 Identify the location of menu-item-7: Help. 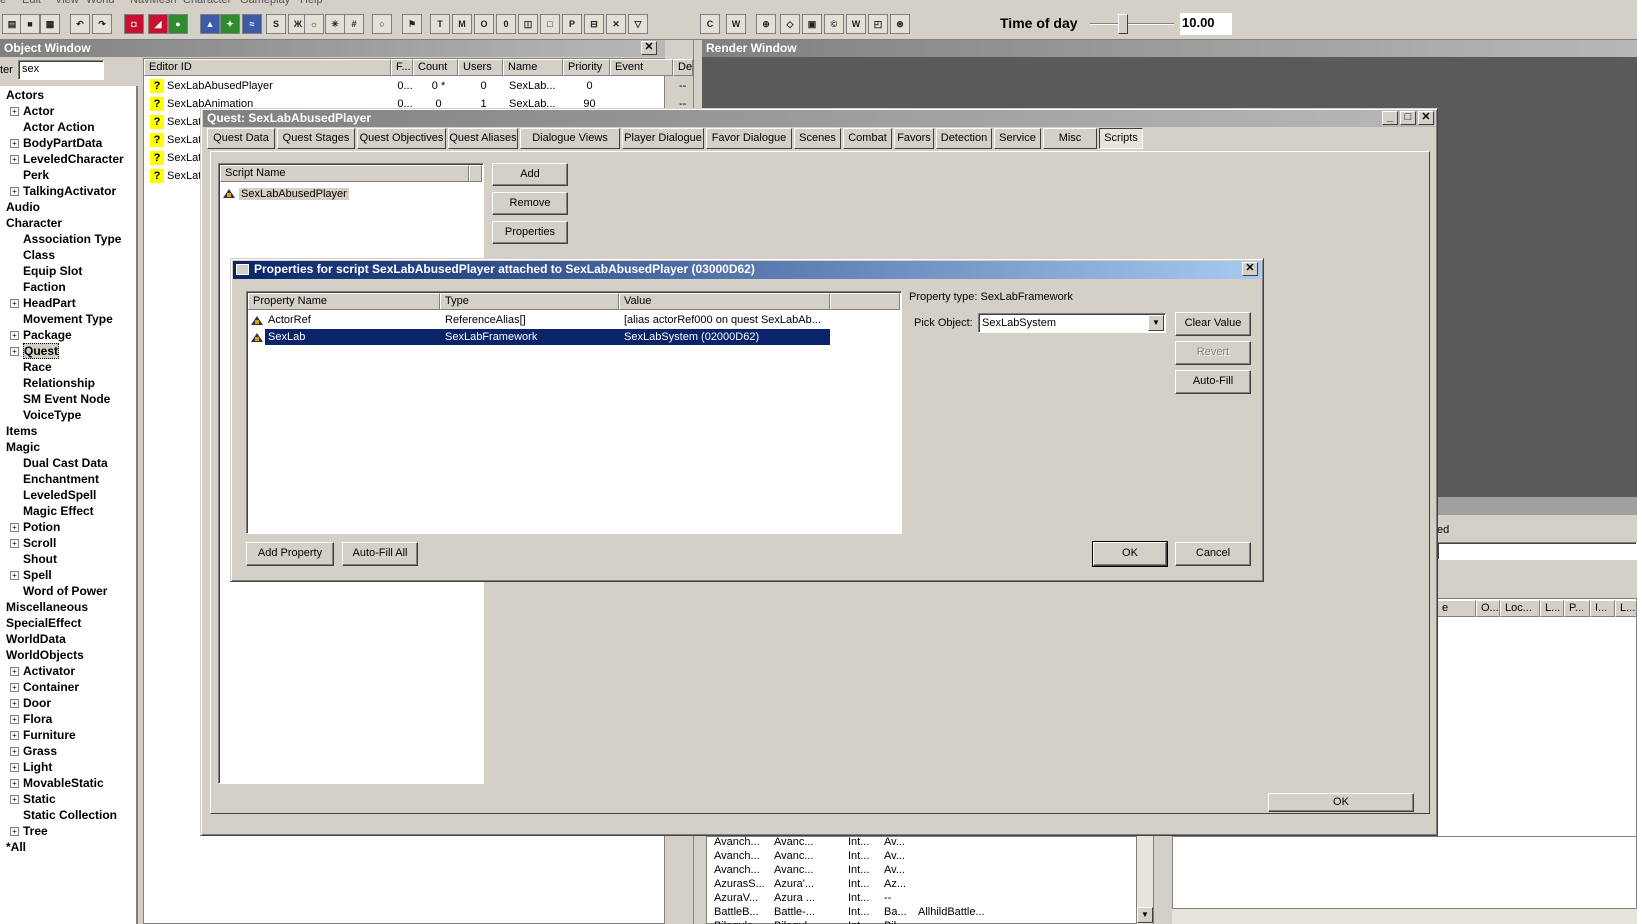
(311, 3).